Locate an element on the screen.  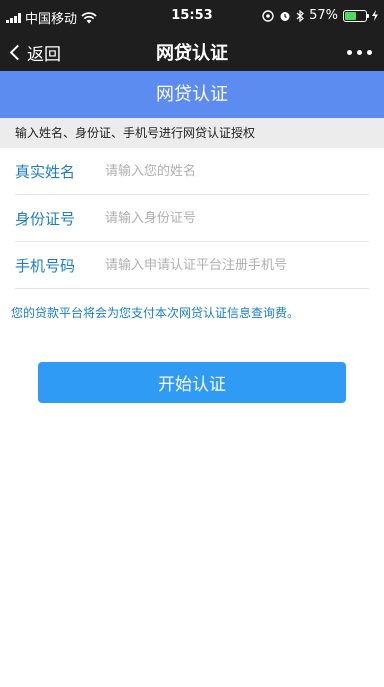
start-auth-button: 开始认证 is located at coordinates (192, 382).